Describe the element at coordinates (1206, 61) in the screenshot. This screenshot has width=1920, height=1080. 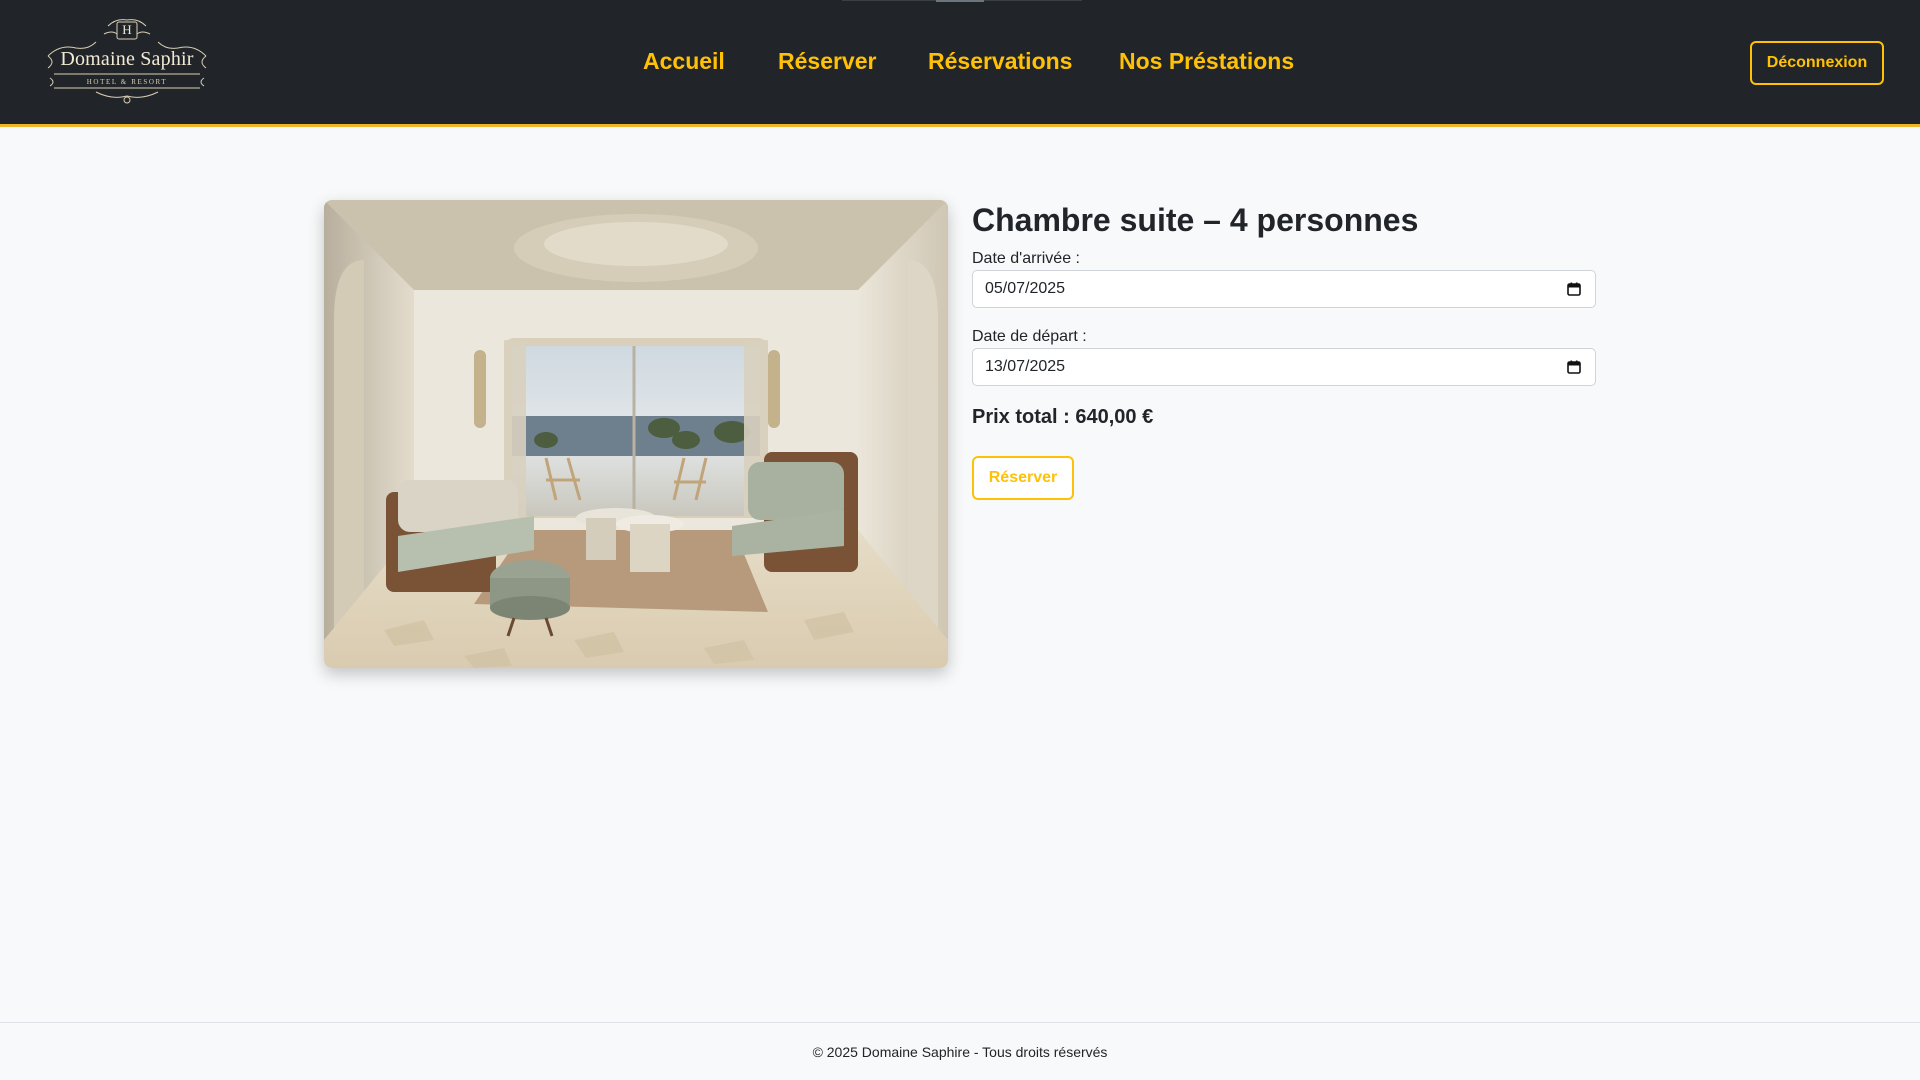
I see `nav-link-prestations: Nos Préstations` at that location.